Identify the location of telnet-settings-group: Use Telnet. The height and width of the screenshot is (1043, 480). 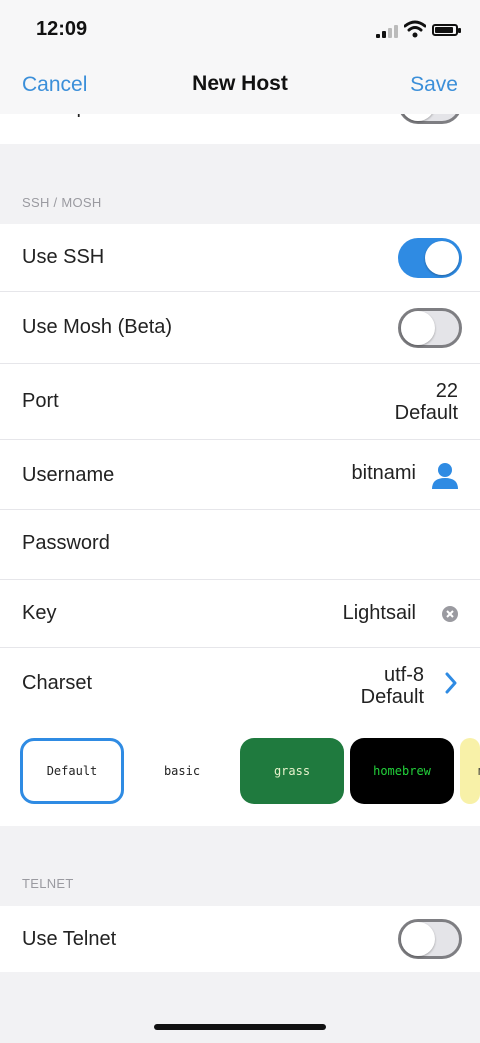
(240, 939).